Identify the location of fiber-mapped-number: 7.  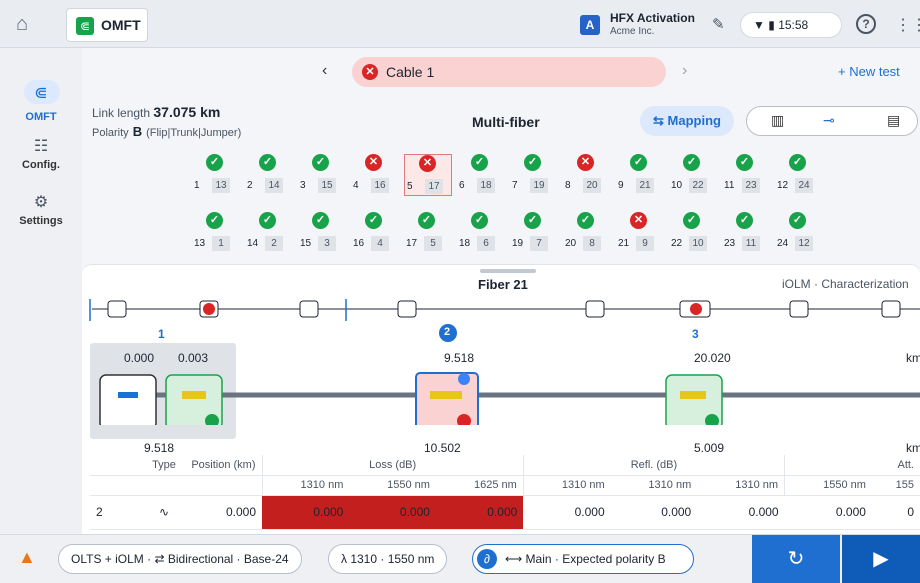
(539, 243).